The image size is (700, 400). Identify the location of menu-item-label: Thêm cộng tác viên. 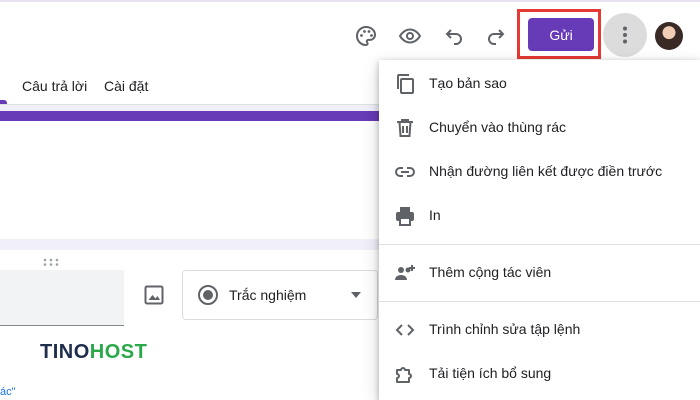
(490, 272).